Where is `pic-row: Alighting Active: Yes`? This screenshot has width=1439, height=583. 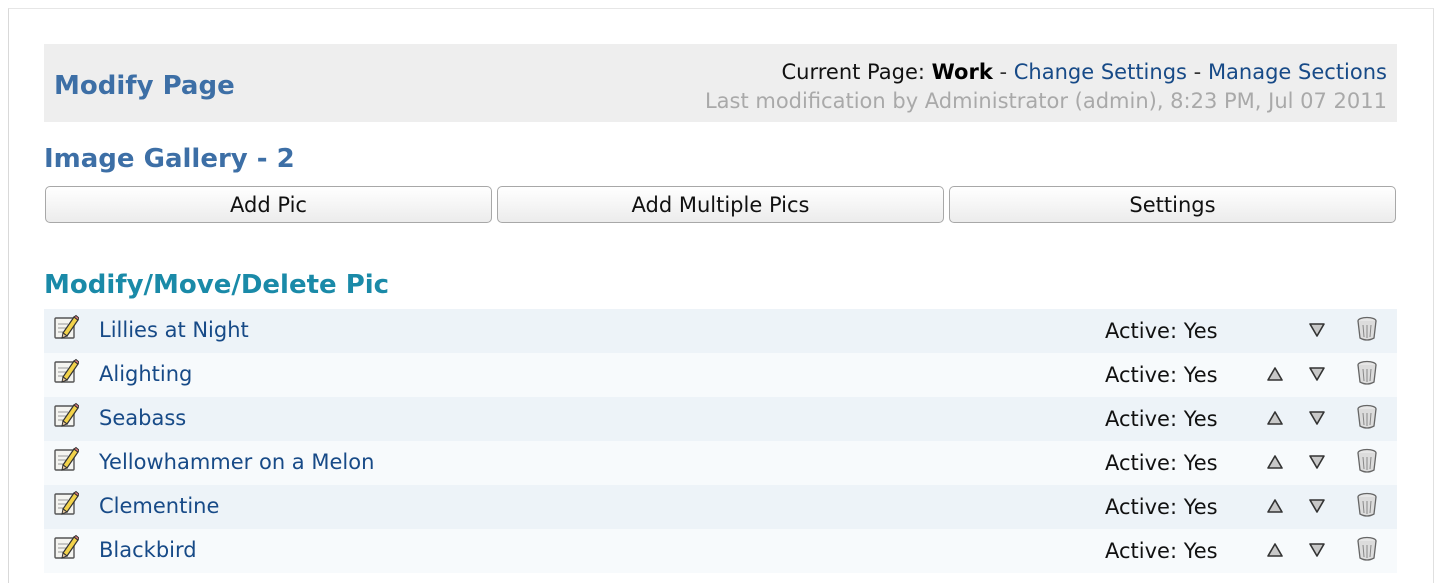
pic-row: Alighting Active: Yes is located at coordinates (720, 375).